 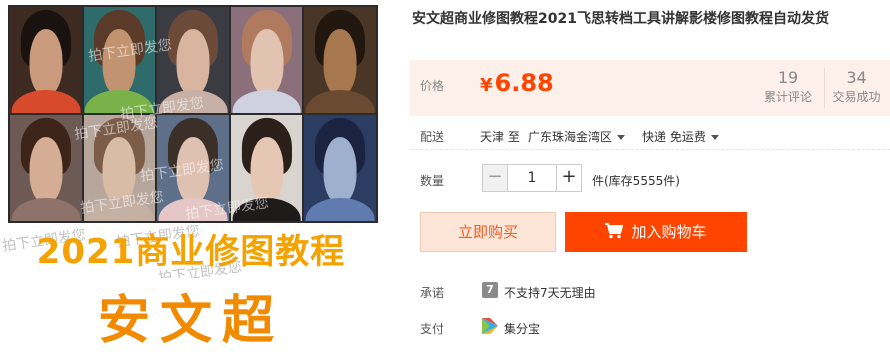 I want to click on price-label: 价格, so click(x=432, y=86).